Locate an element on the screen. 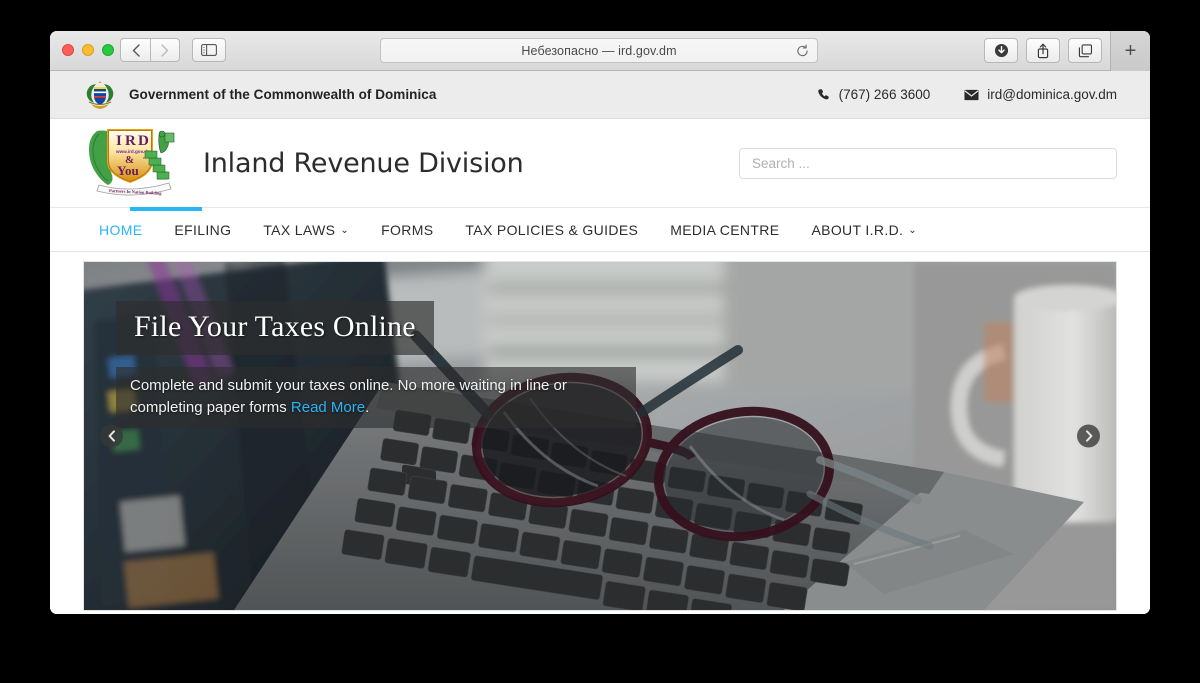  tab-overview-button is located at coordinates (1085, 50).